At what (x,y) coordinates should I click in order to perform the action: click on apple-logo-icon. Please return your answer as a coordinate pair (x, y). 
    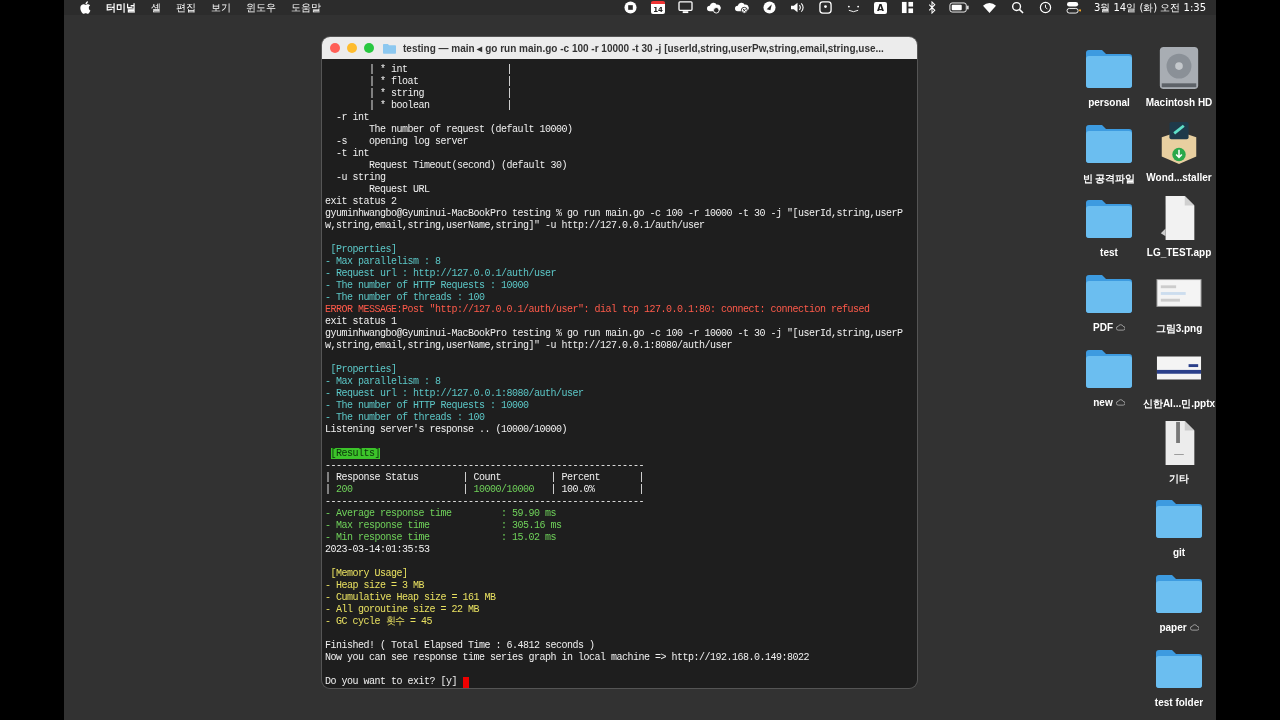
    Looking at the image, I should click on (85, 7).